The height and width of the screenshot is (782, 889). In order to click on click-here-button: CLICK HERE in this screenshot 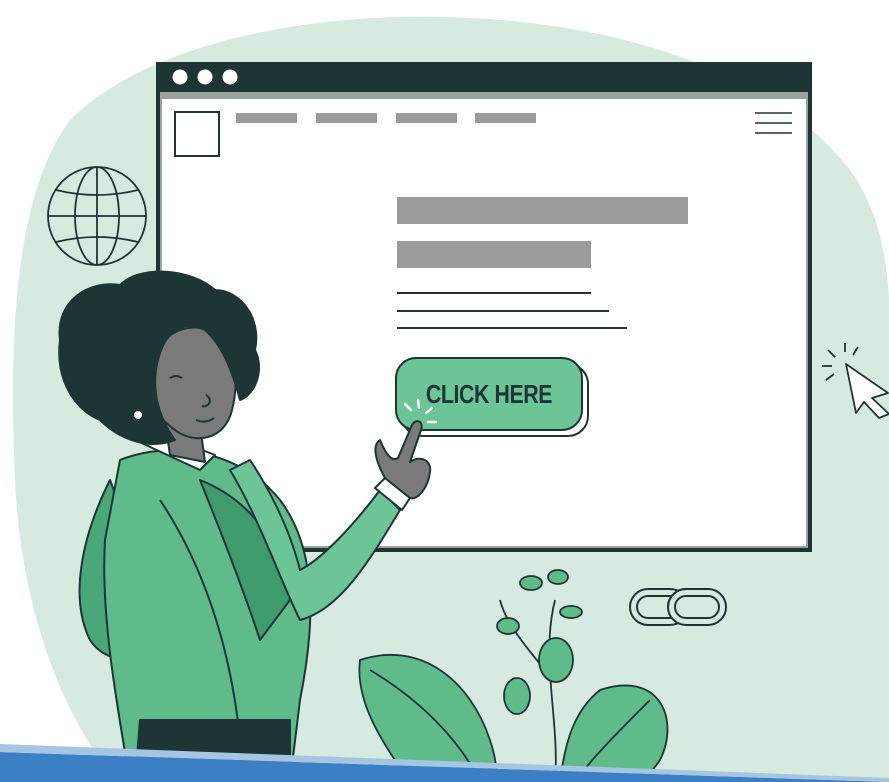, I will do `click(489, 394)`.